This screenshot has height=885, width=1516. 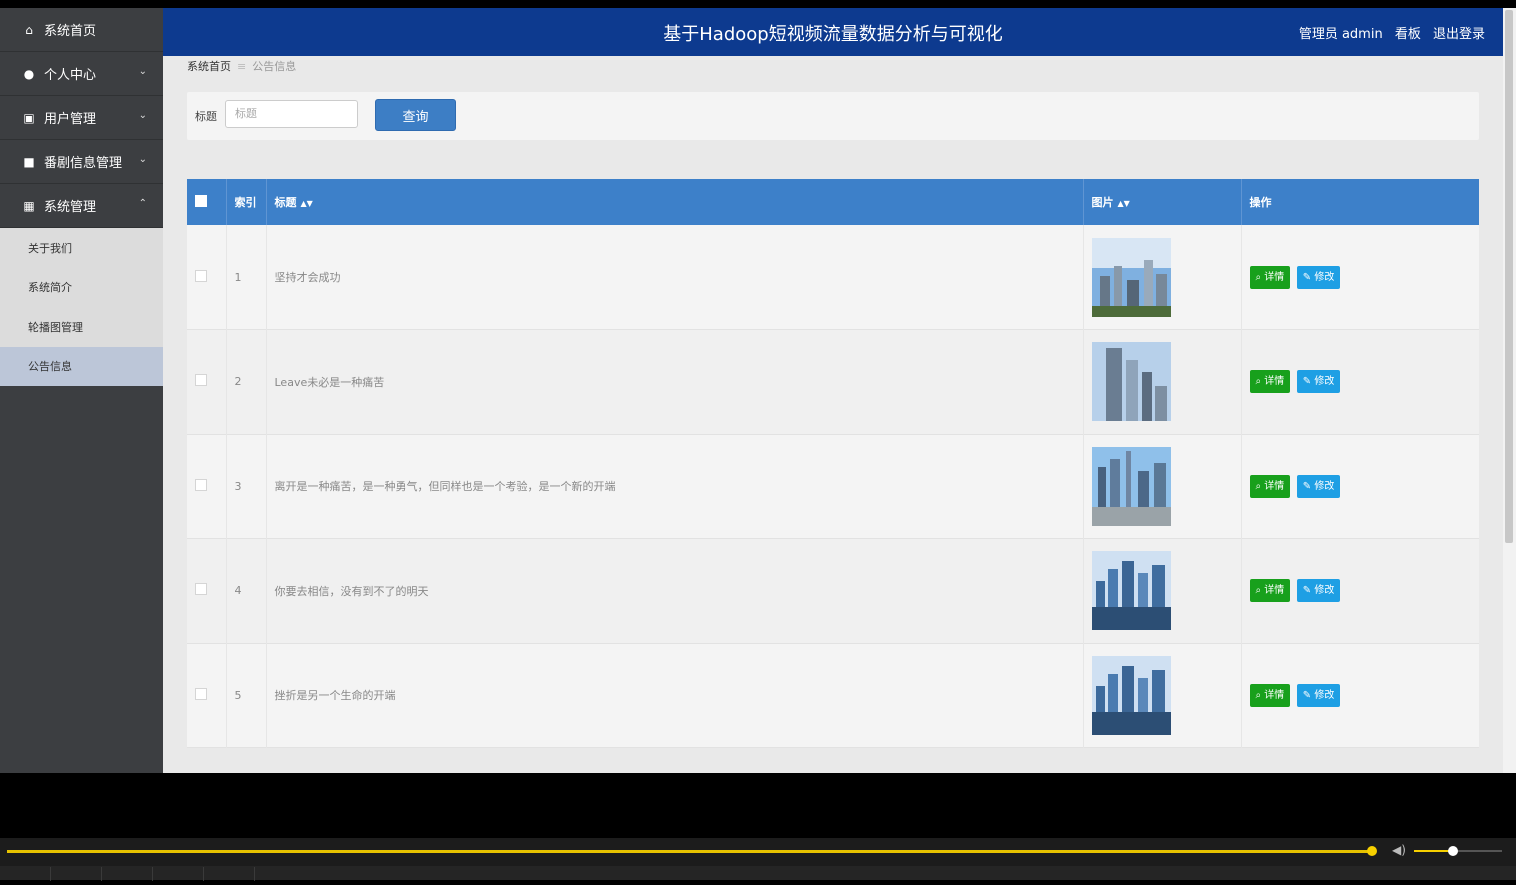 I want to click on sidebar-item-users: ▣ 用户管理 ⌄, so click(x=81, y=118).